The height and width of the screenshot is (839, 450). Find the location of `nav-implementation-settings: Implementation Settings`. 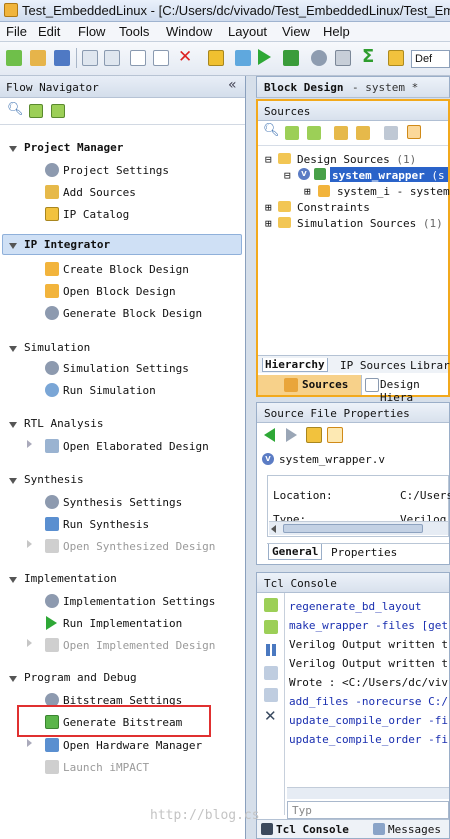

nav-implementation-settings: Implementation Settings is located at coordinates (139, 601).